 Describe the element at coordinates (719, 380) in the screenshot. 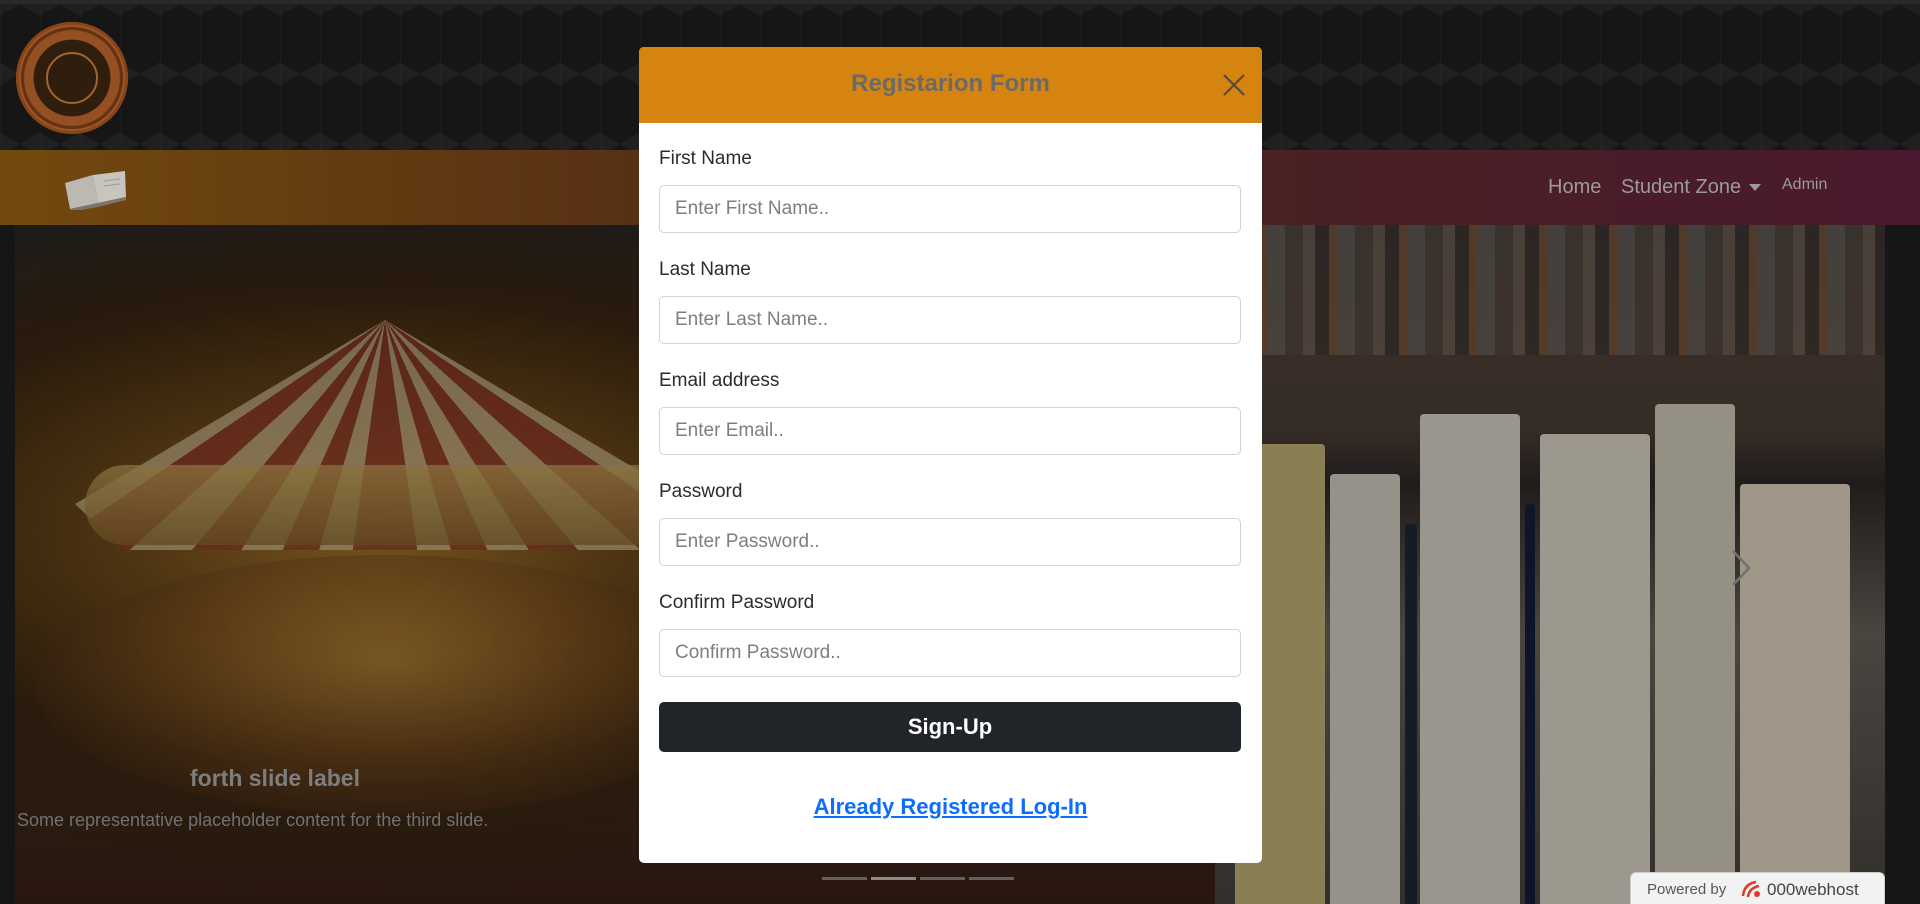

I see `email-label: Email address` at that location.